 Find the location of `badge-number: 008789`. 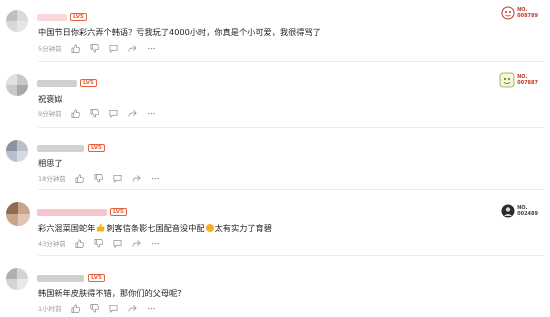

badge-number: 008789 is located at coordinates (527, 16).